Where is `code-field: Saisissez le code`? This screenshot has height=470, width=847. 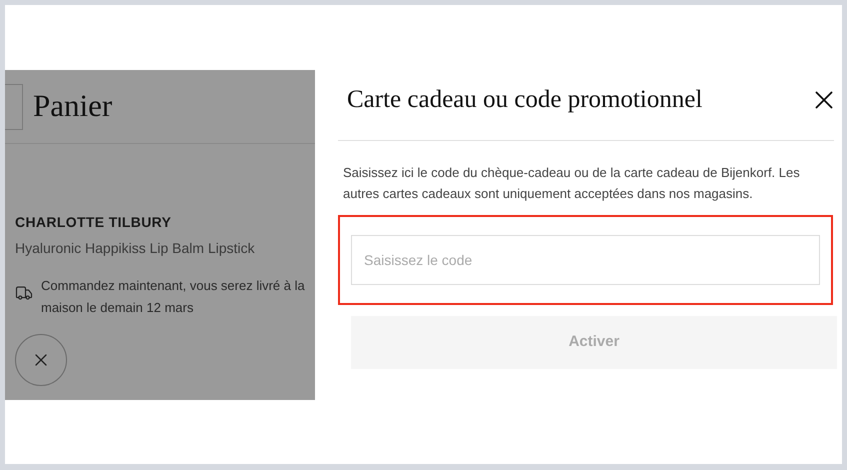 code-field: Saisissez le code is located at coordinates (585, 260).